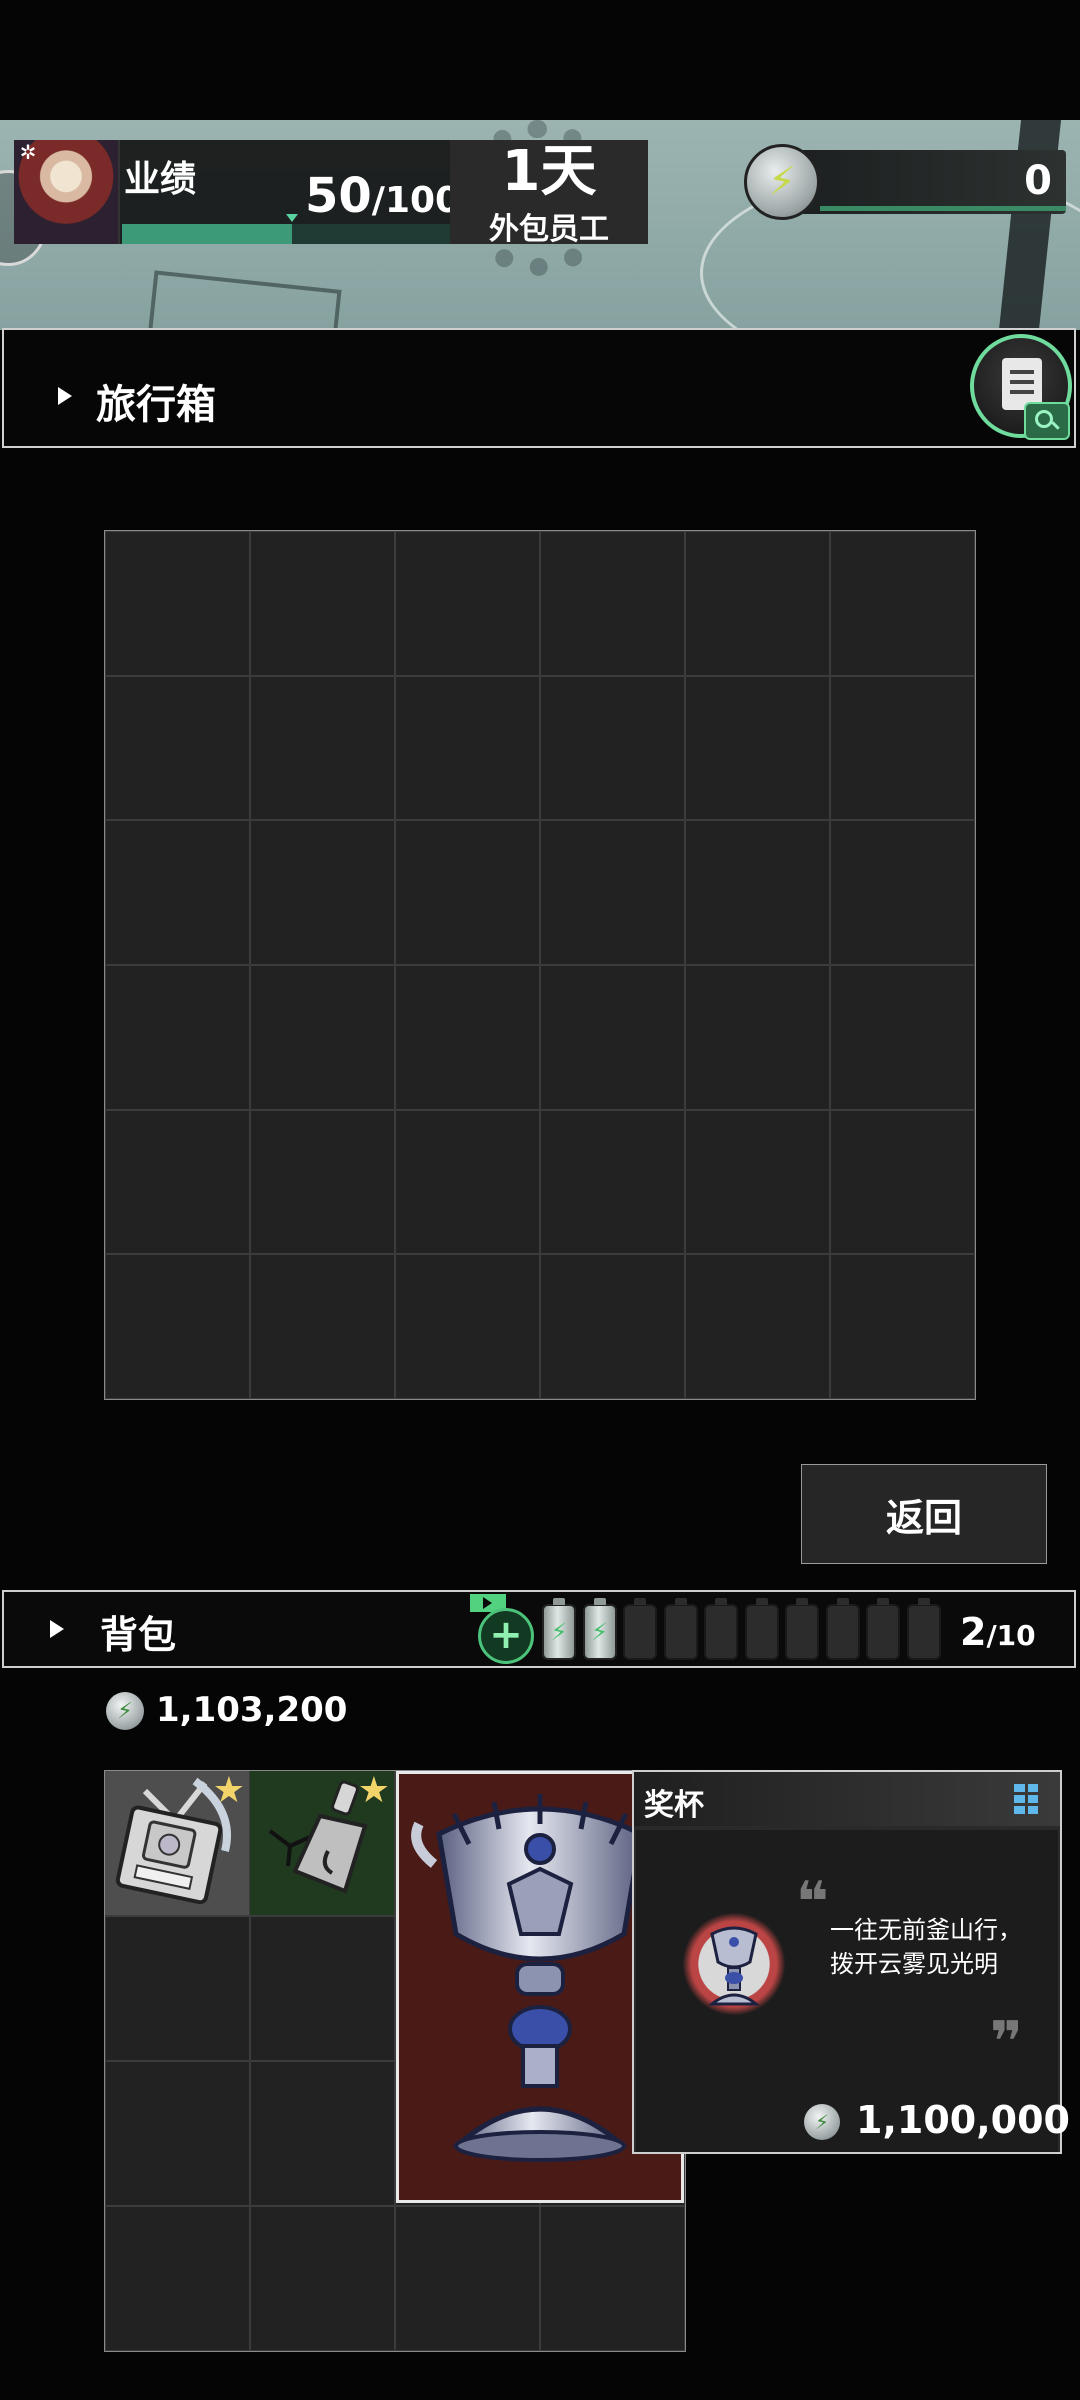 This screenshot has height=2400, width=1080. Describe the element at coordinates (963, 2120) in the screenshot. I see `item-price: 1,100,000` at that location.